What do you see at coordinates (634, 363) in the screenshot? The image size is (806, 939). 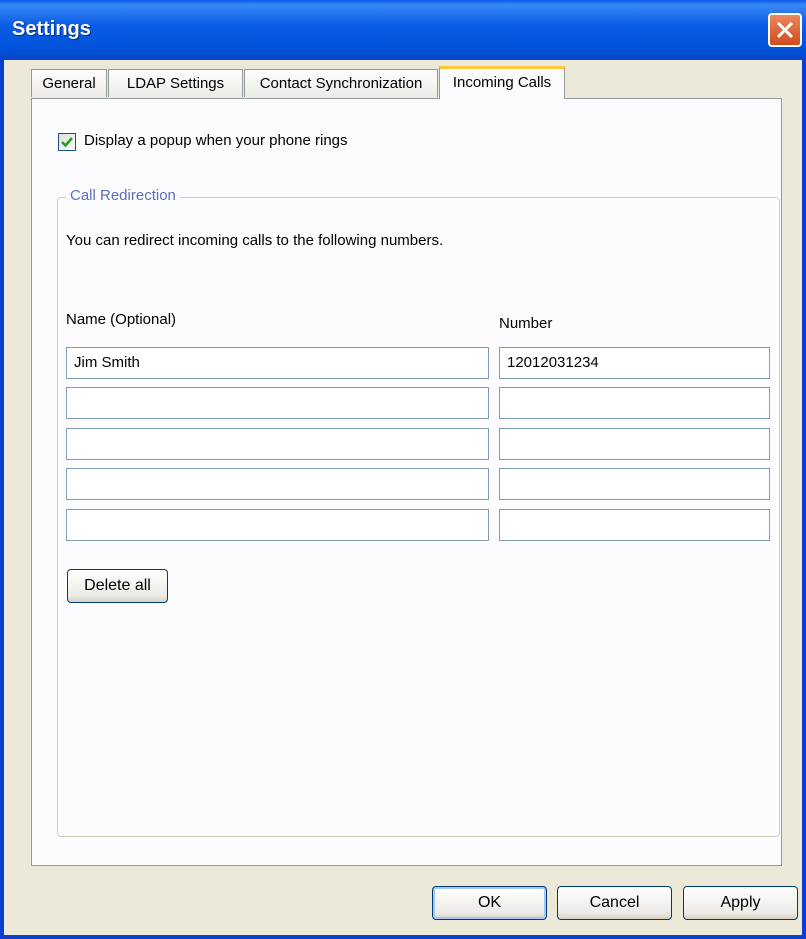 I see `number-input-1: 12012031234` at bounding box center [634, 363].